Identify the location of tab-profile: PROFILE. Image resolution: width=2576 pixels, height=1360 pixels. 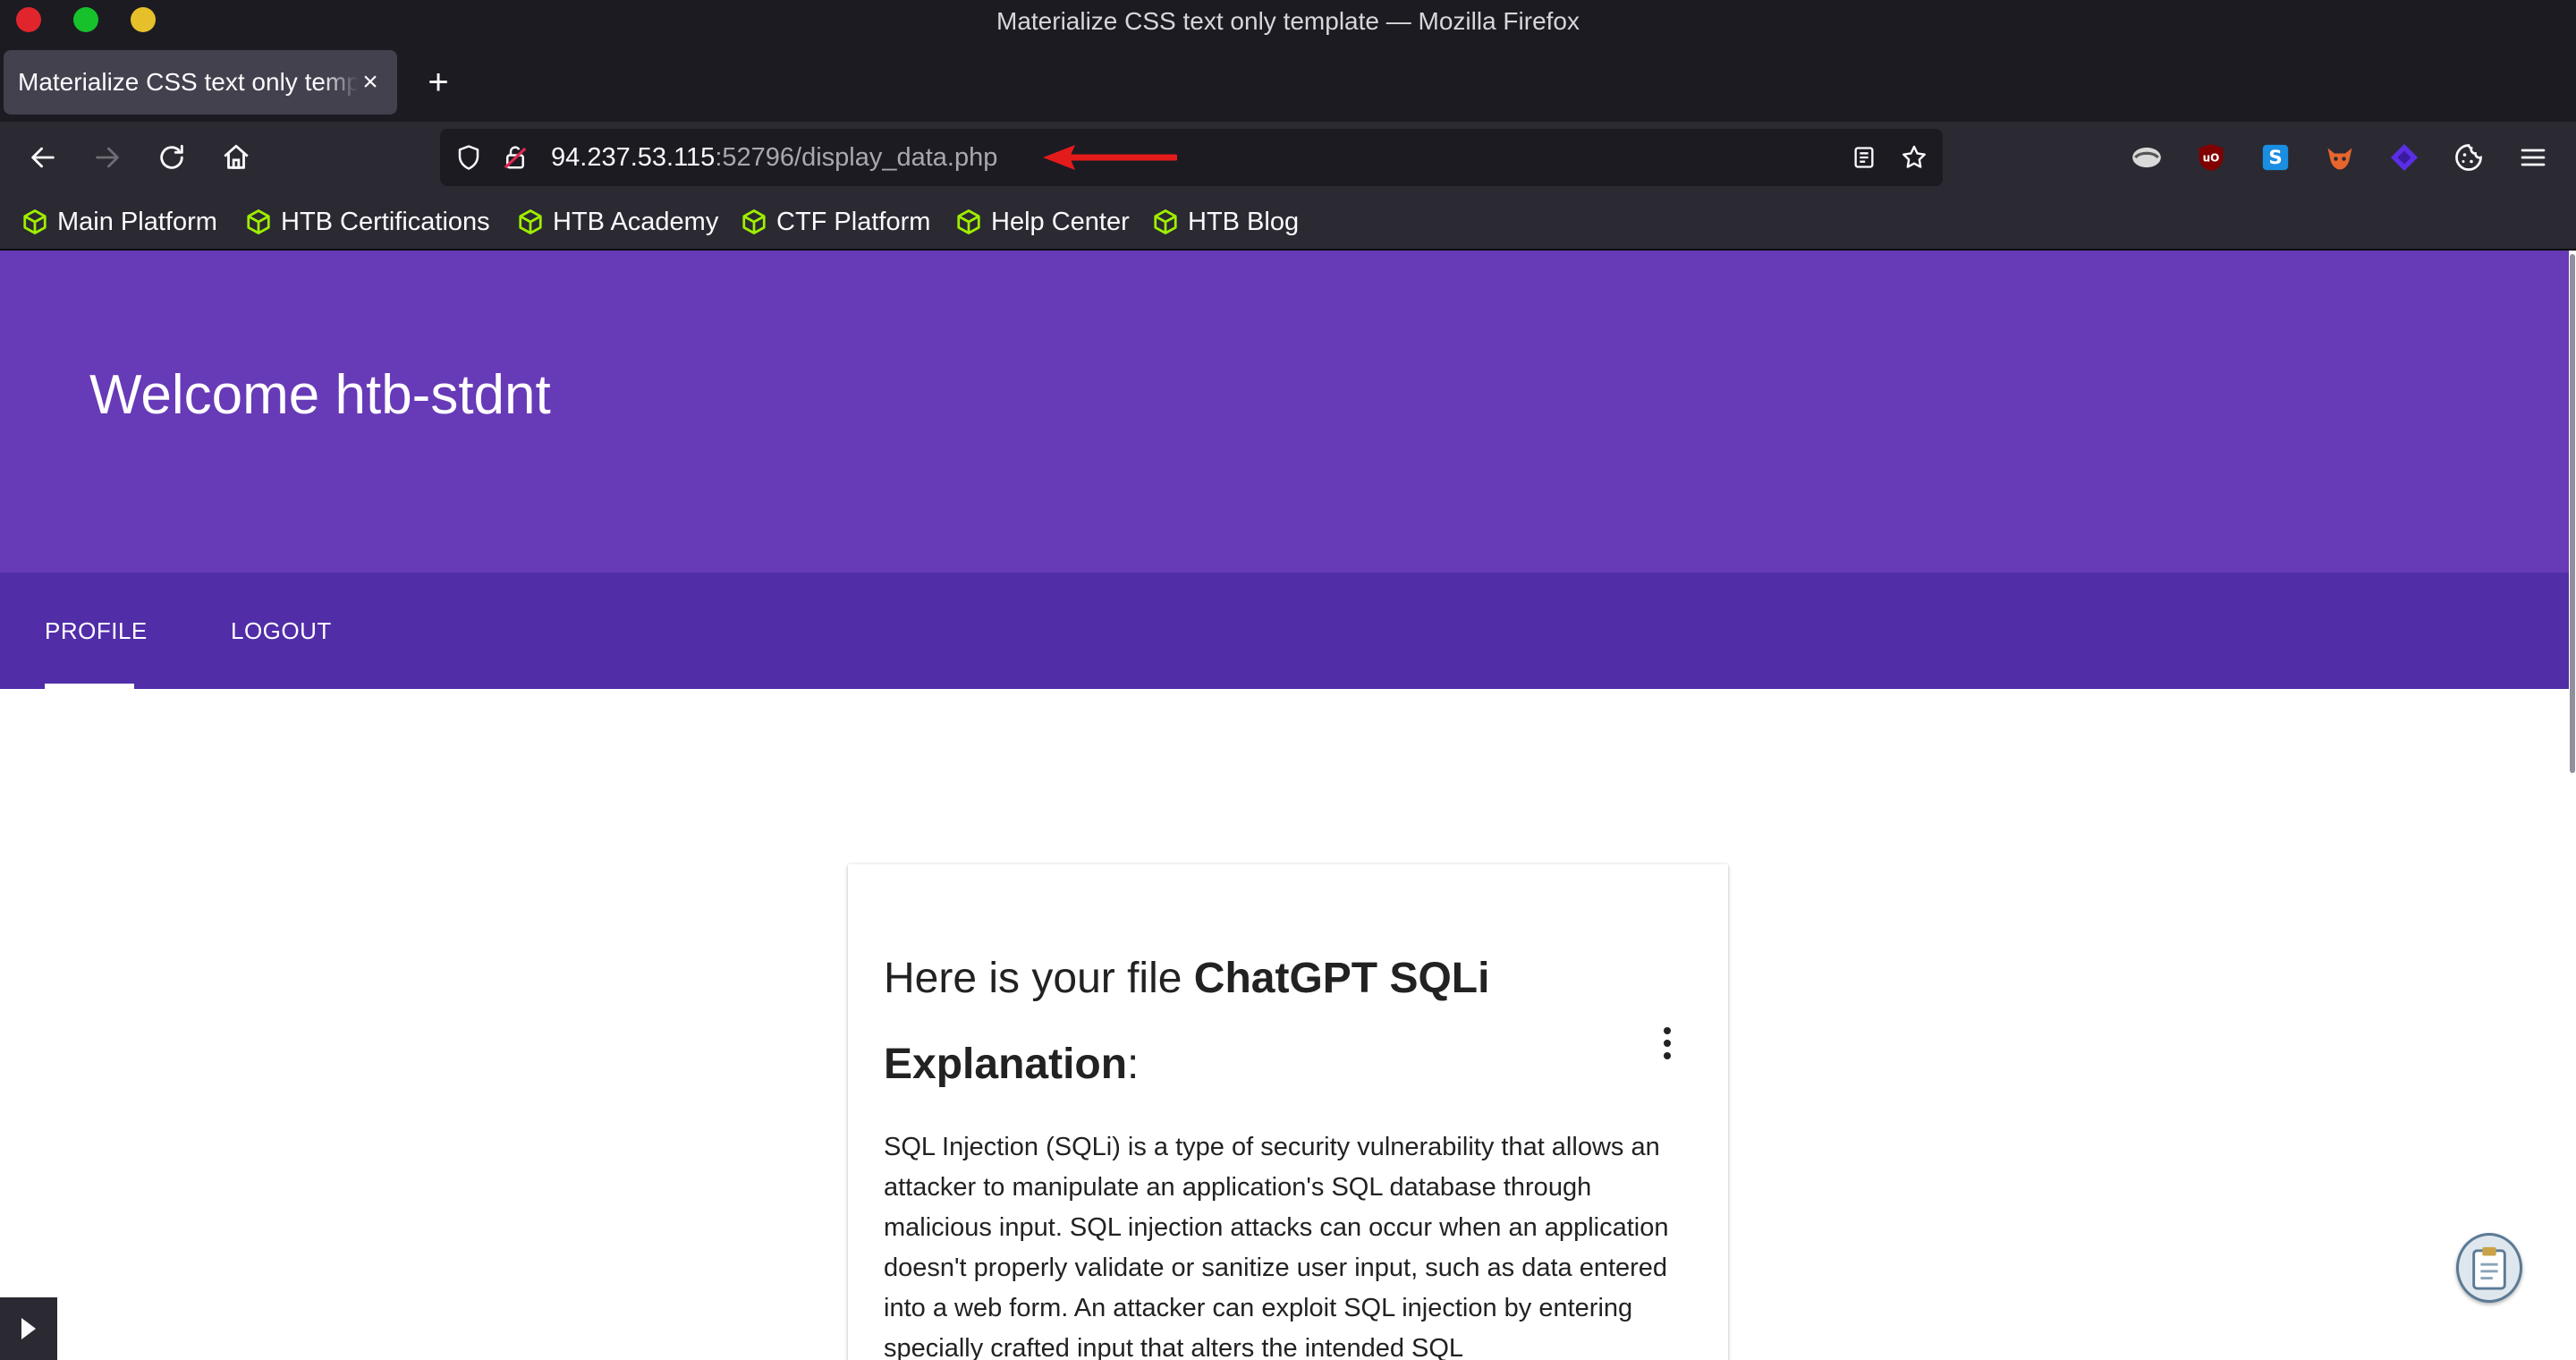
(96, 631).